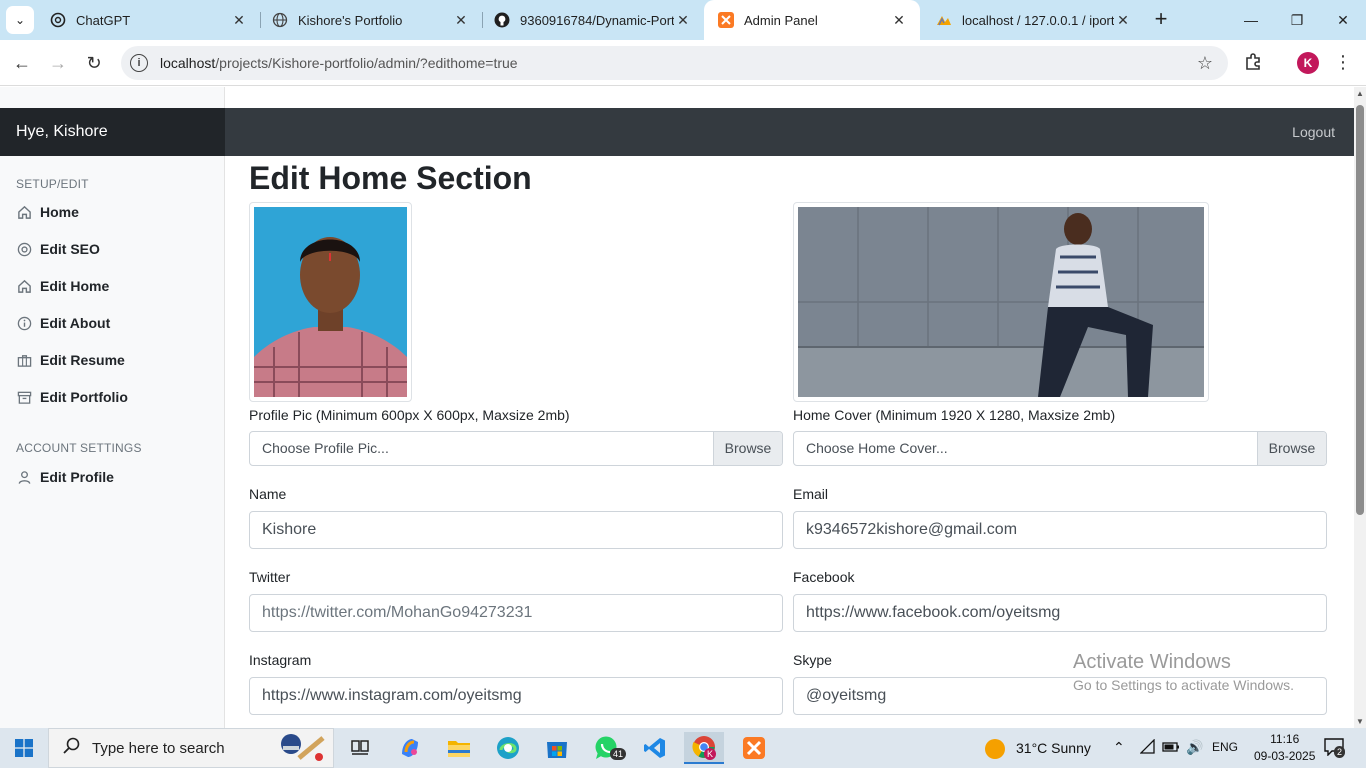  I want to click on chevron-down-icon: ⌄, so click(20, 20).